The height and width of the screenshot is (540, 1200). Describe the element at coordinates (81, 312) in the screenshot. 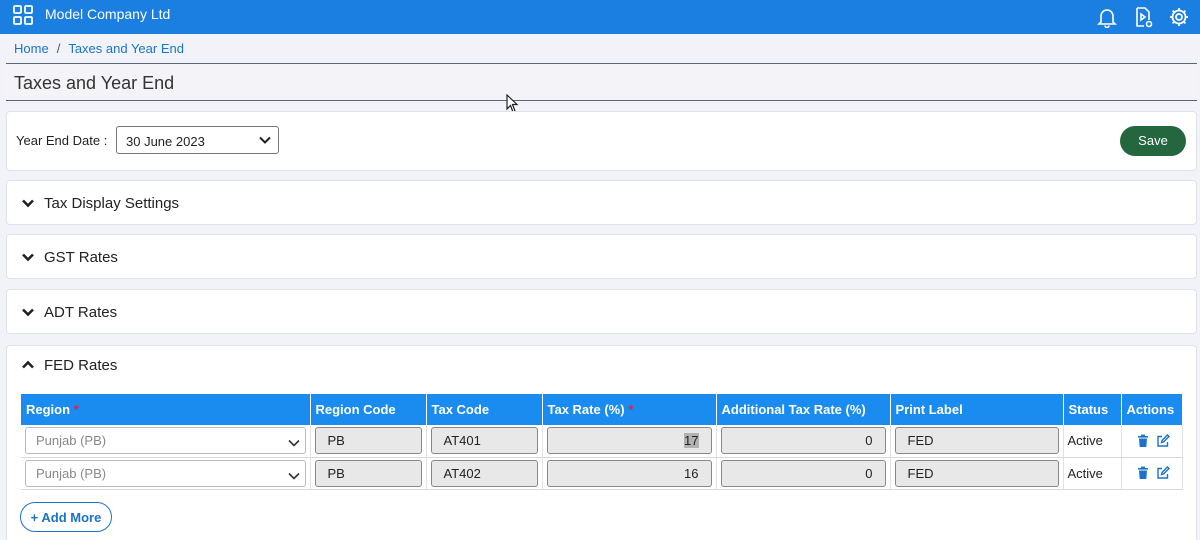

I see `section-title: ADT Rates` at that location.